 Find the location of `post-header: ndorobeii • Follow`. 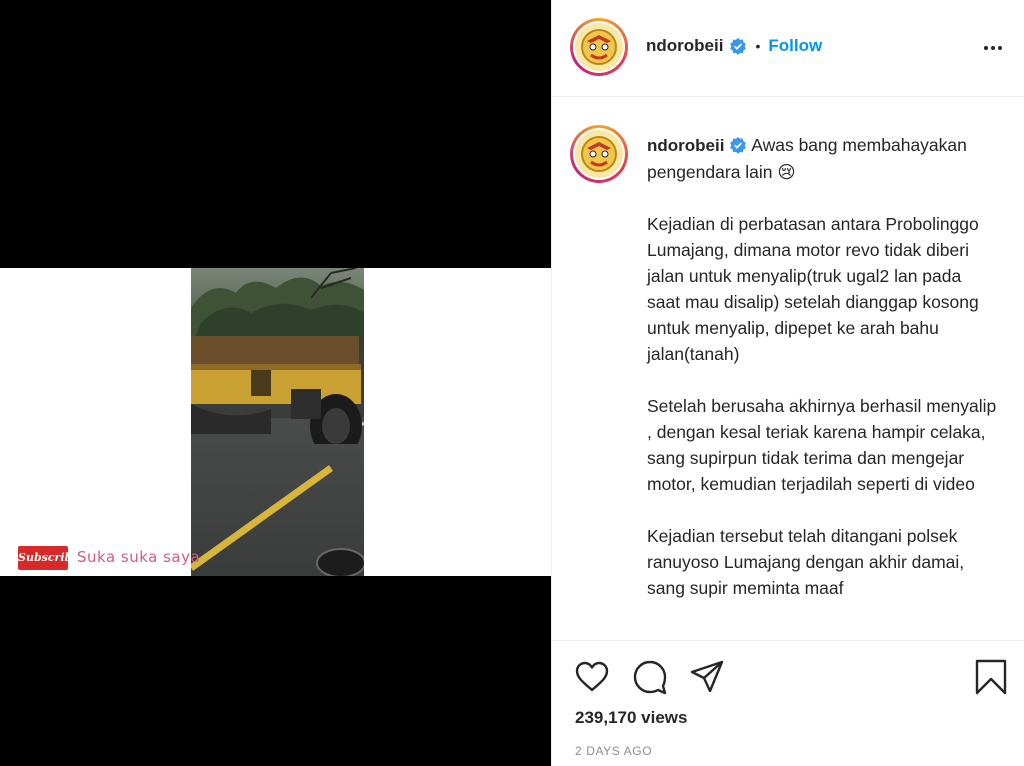

post-header: ndorobeii • Follow is located at coordinates (788, 48).